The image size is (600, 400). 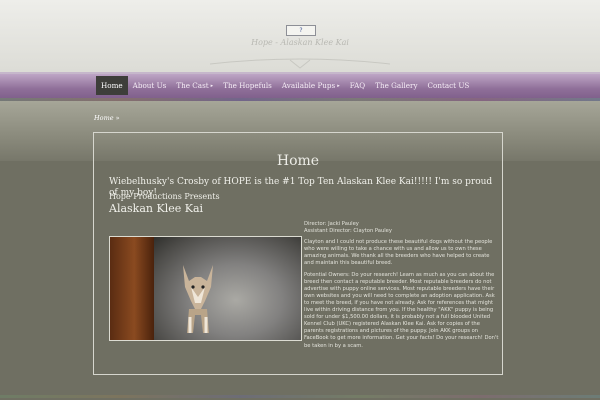 I want to click on nav-label: The Hopefuls, so click(x=247, y=85).